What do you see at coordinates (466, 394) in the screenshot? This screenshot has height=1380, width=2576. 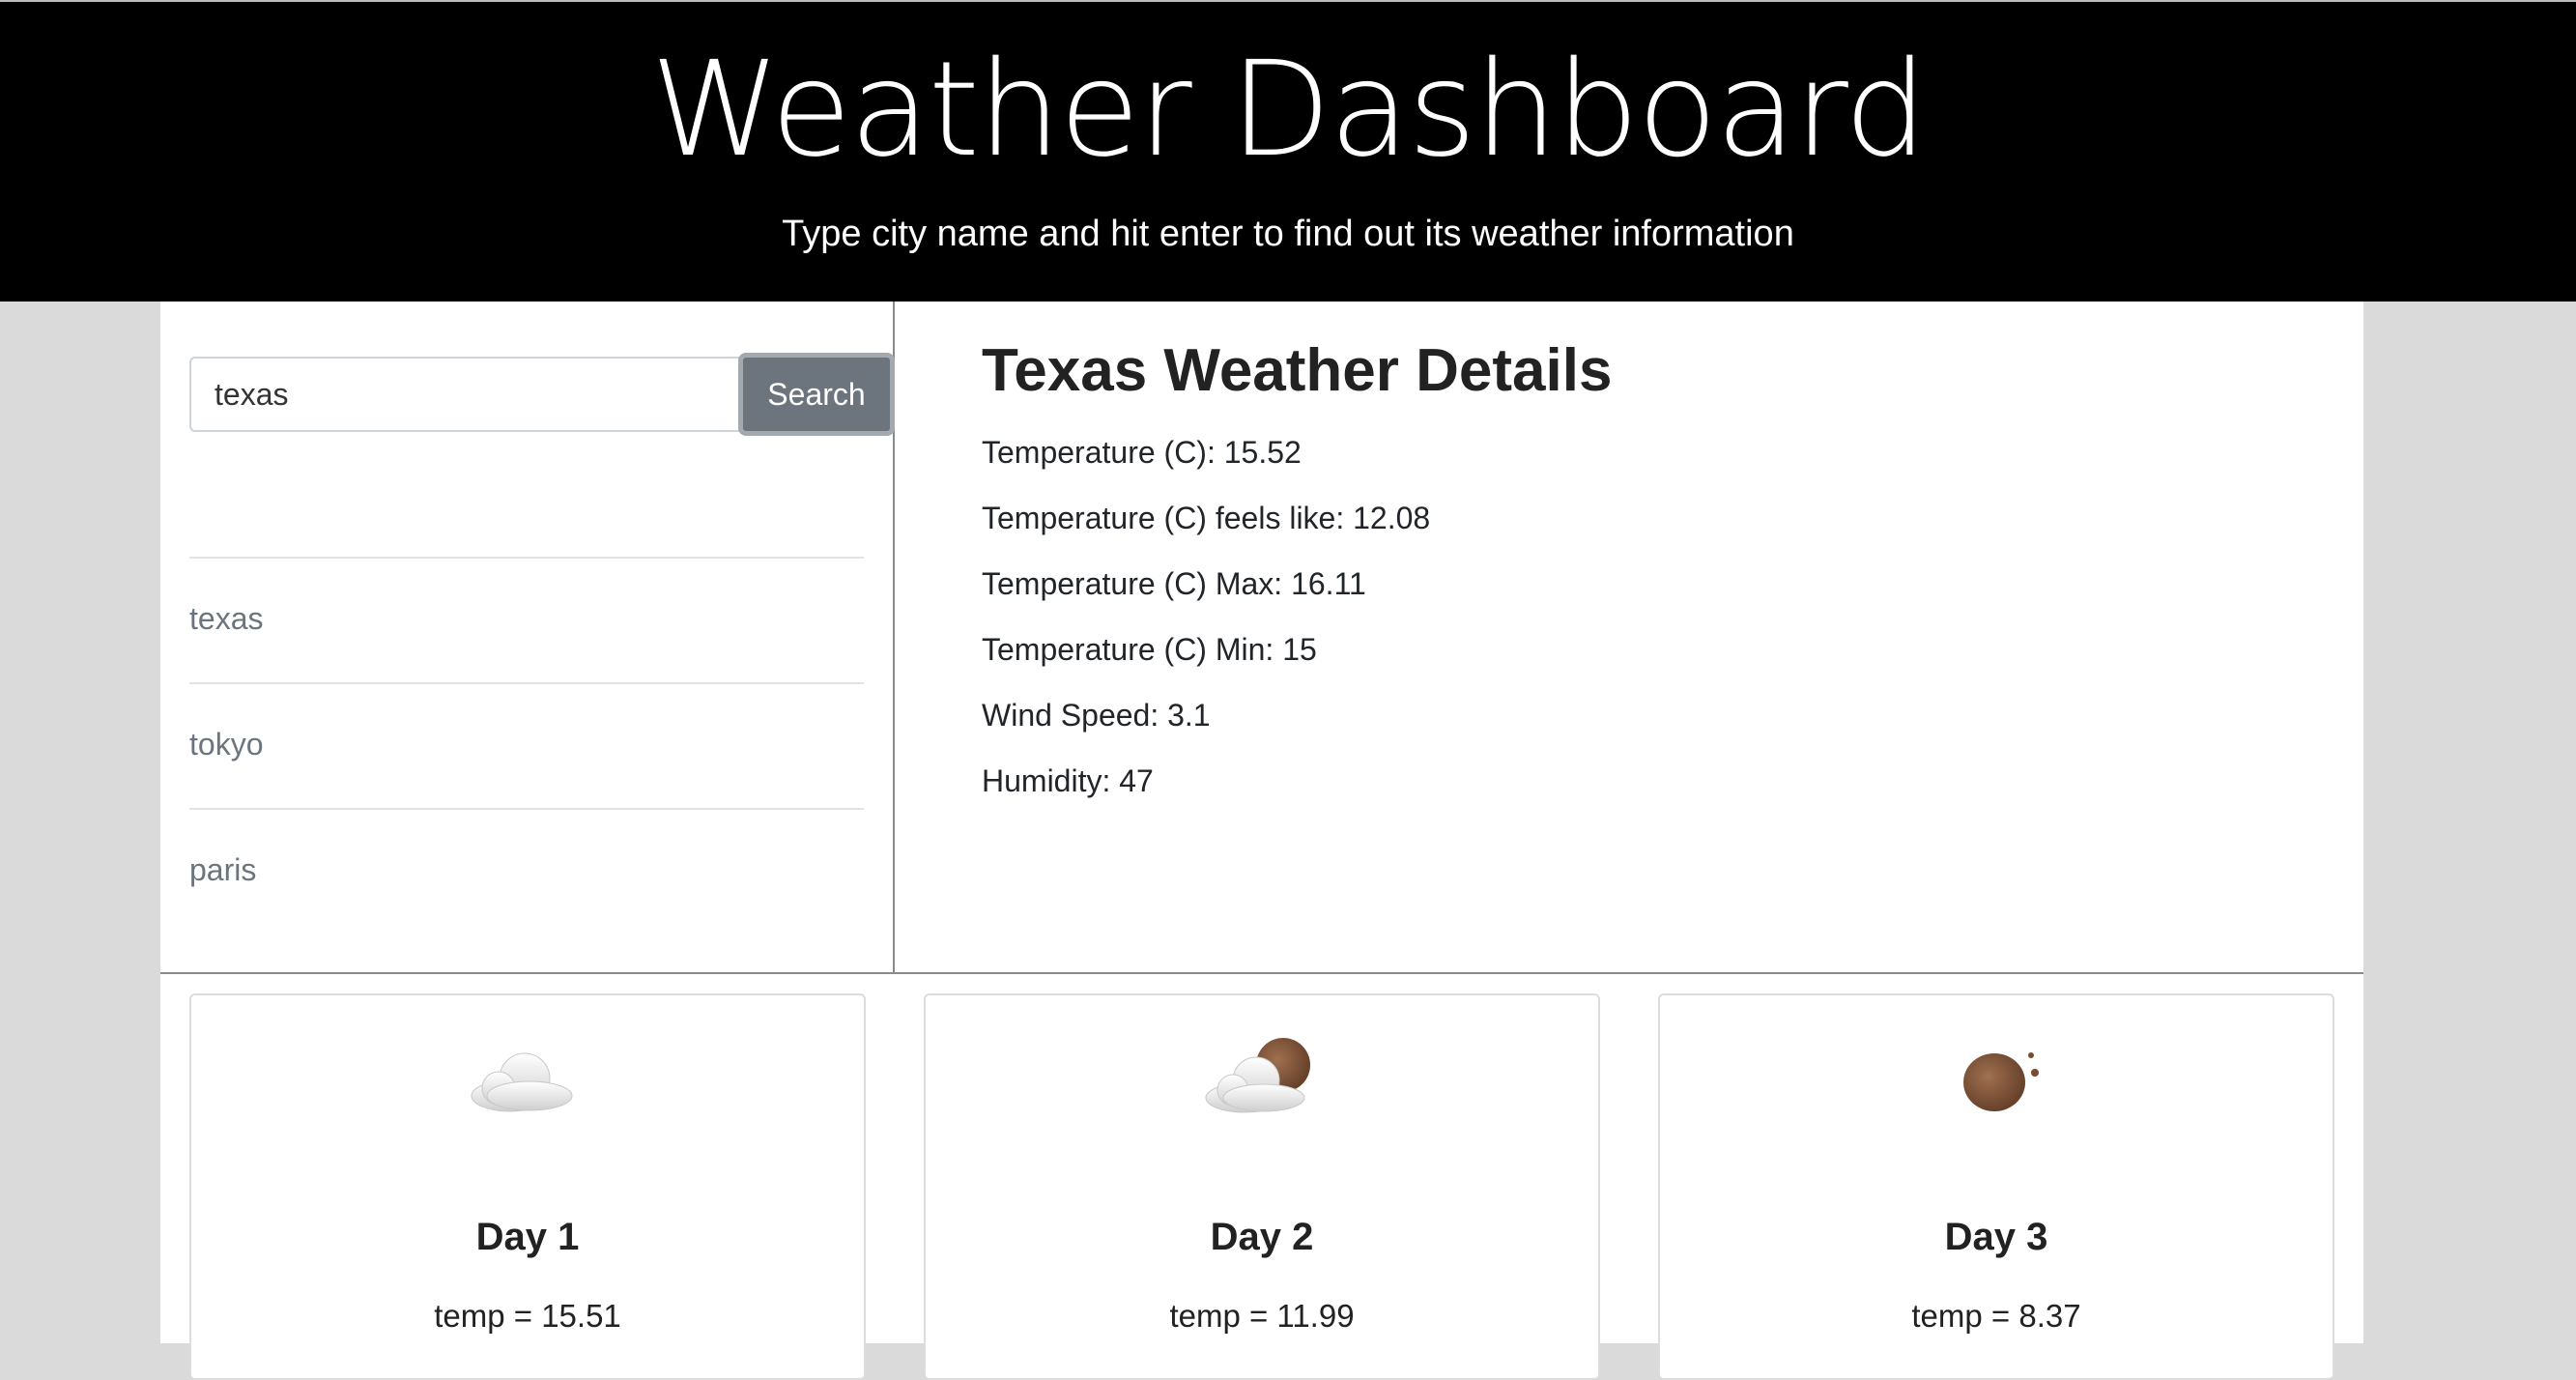 I see `city-search-input` at bounding box center [466, 394].